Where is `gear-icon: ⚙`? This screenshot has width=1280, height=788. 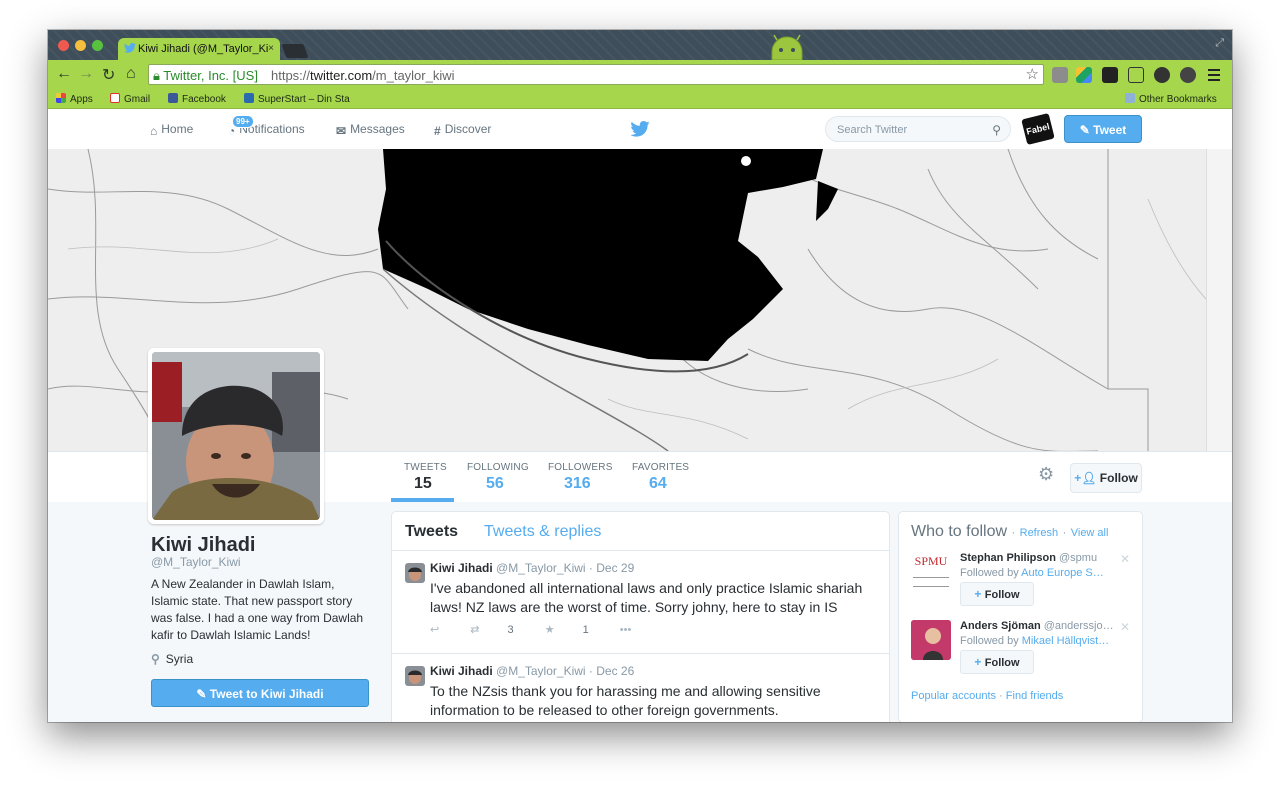
gear-icon: ⚙ is located at coordinates (1046, 474).